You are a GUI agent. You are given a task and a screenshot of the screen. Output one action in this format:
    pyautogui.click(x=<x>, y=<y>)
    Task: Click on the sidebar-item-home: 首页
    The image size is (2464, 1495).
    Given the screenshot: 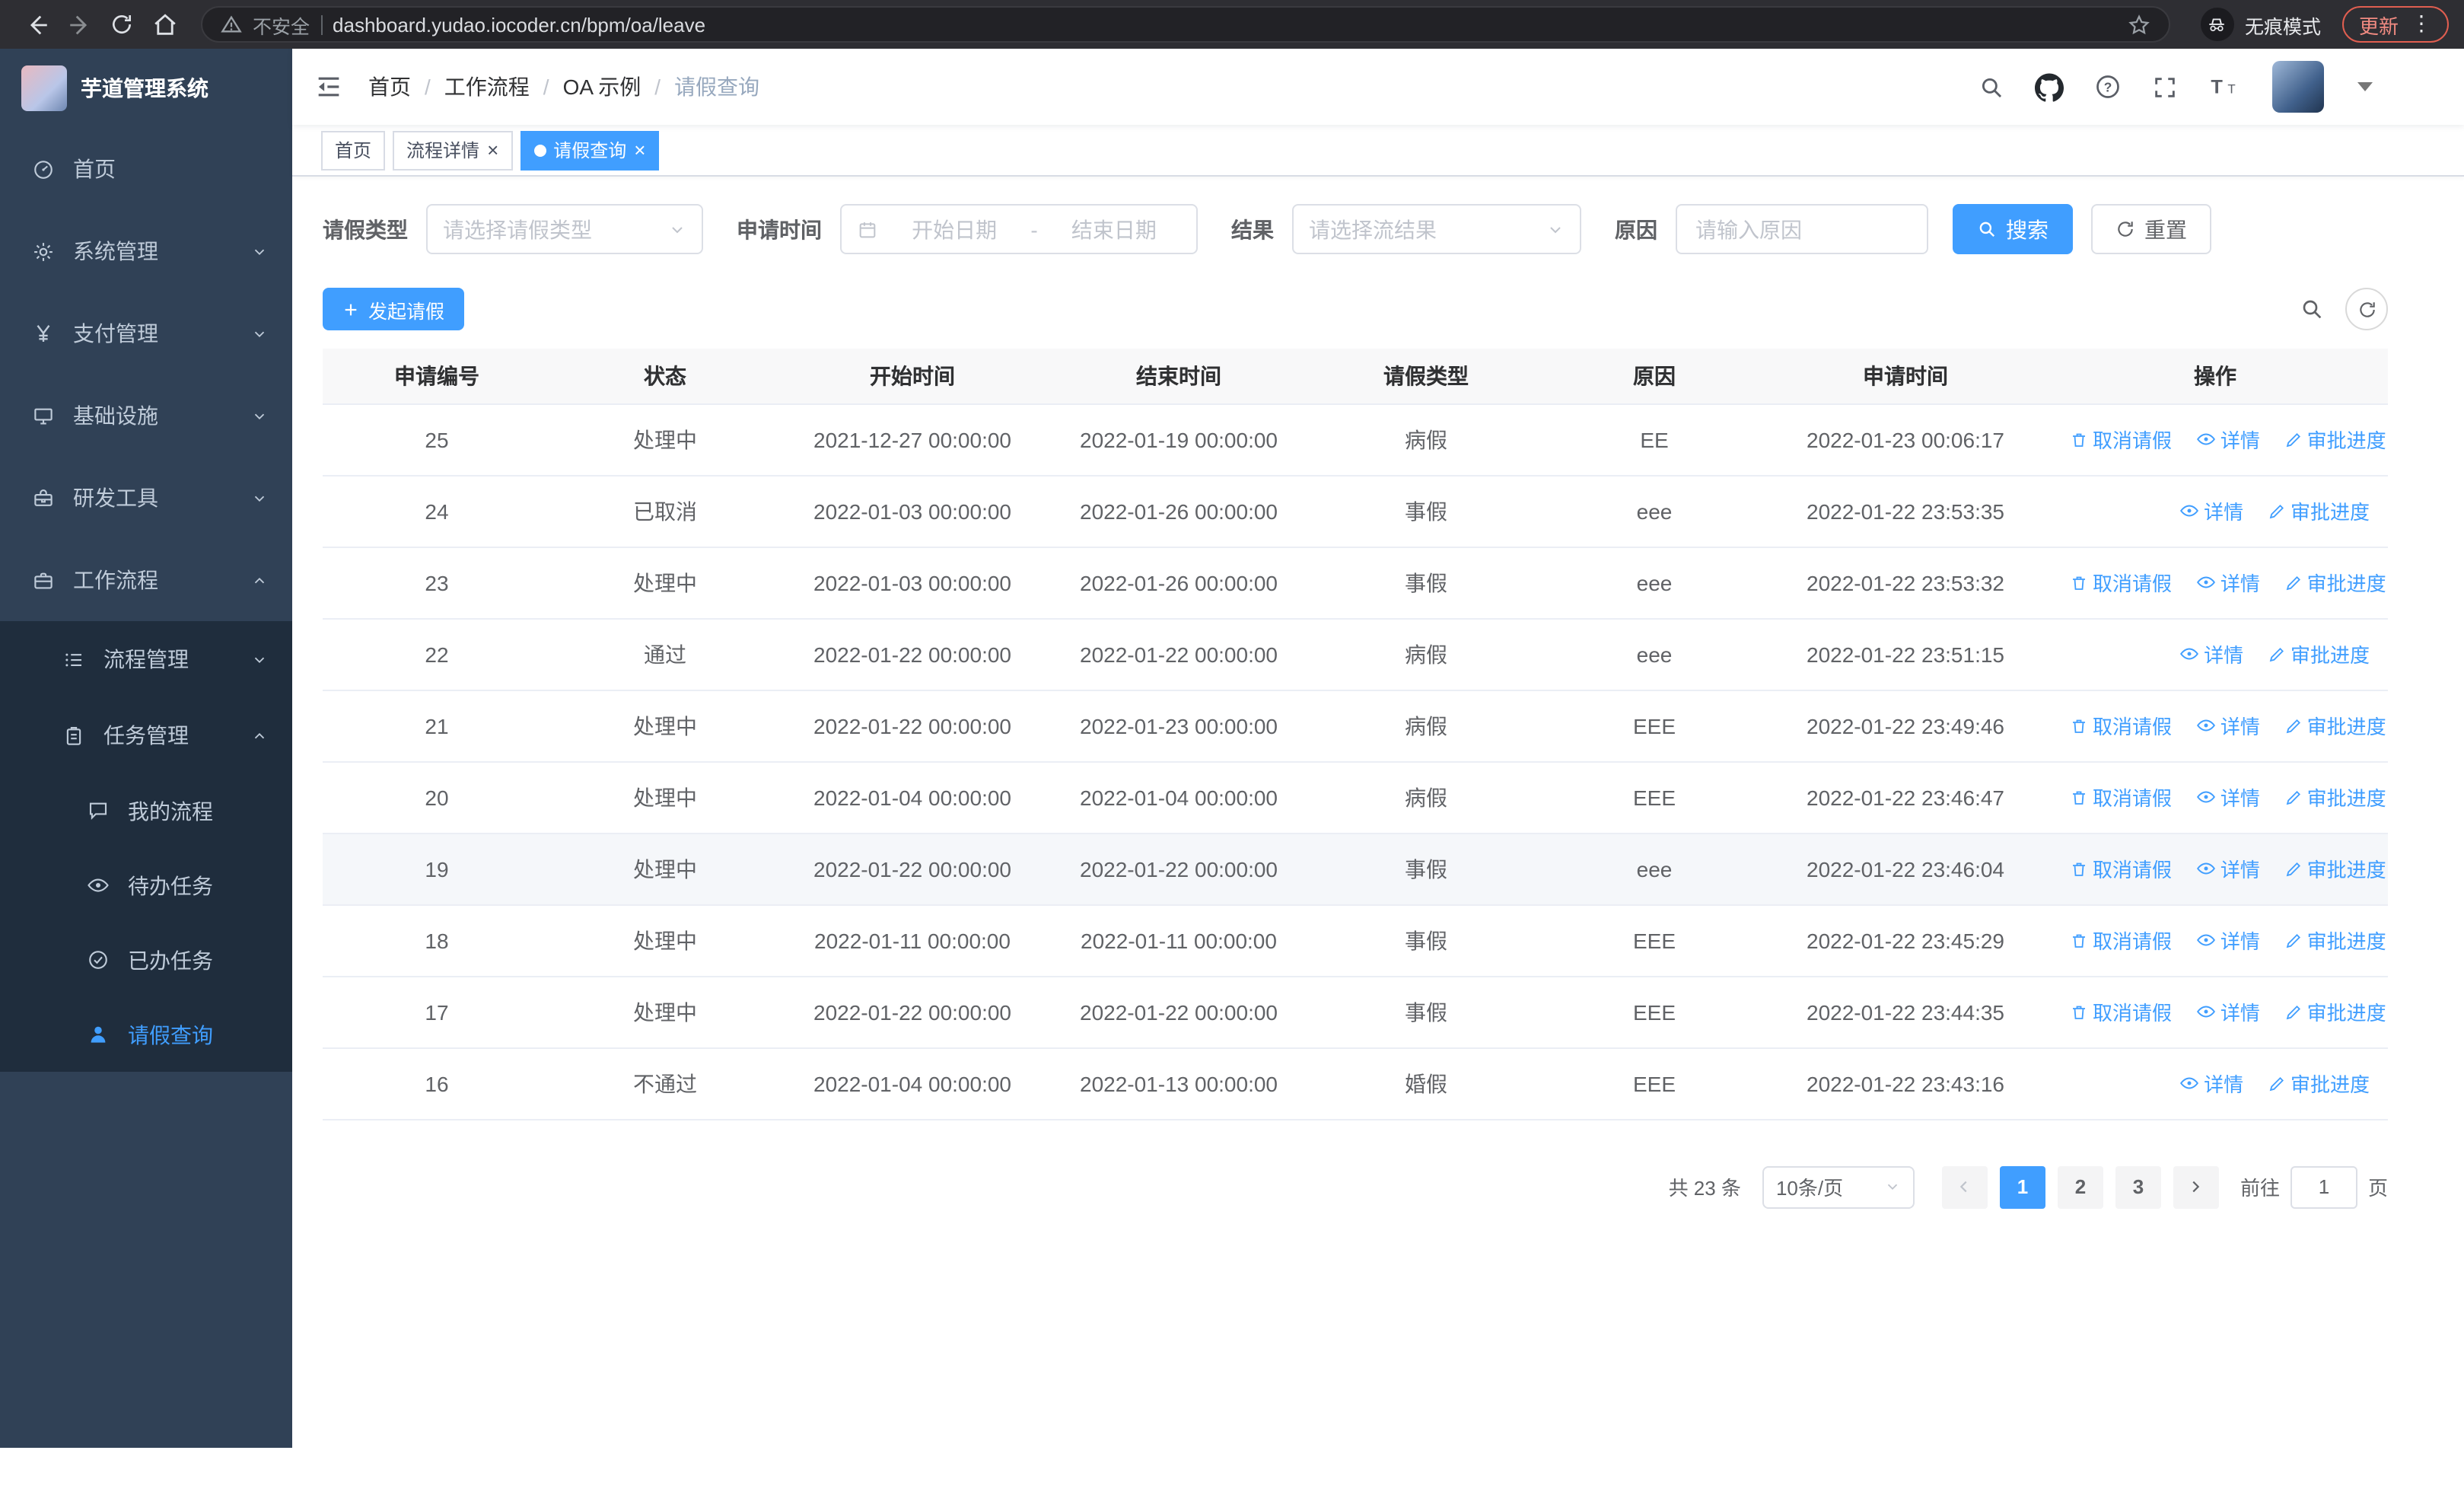 What is the action you would take?
    pyautogui.click(x=146, y=169)
    